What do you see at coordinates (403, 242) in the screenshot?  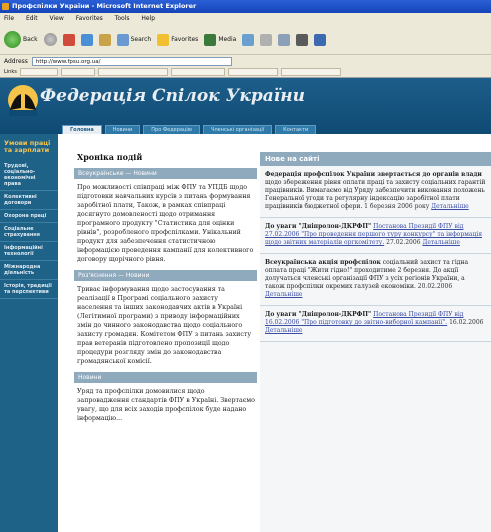 I see `news-date: 27.02.2006` at bounding box center [403, 242].